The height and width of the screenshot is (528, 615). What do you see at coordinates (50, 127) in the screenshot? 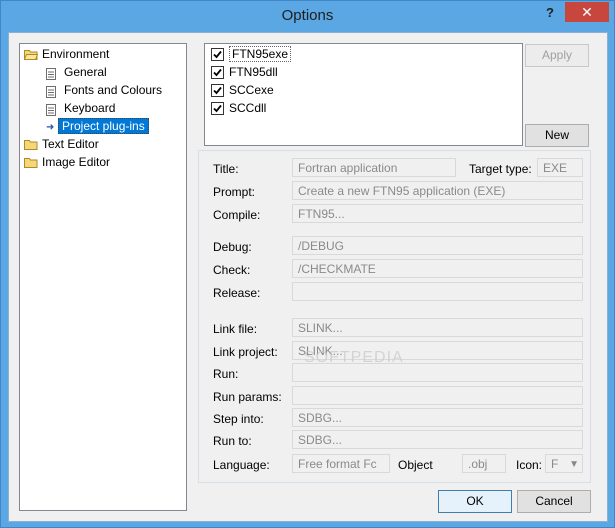
I see `arrow-icon: ➜` at bounding box center [50, 127].